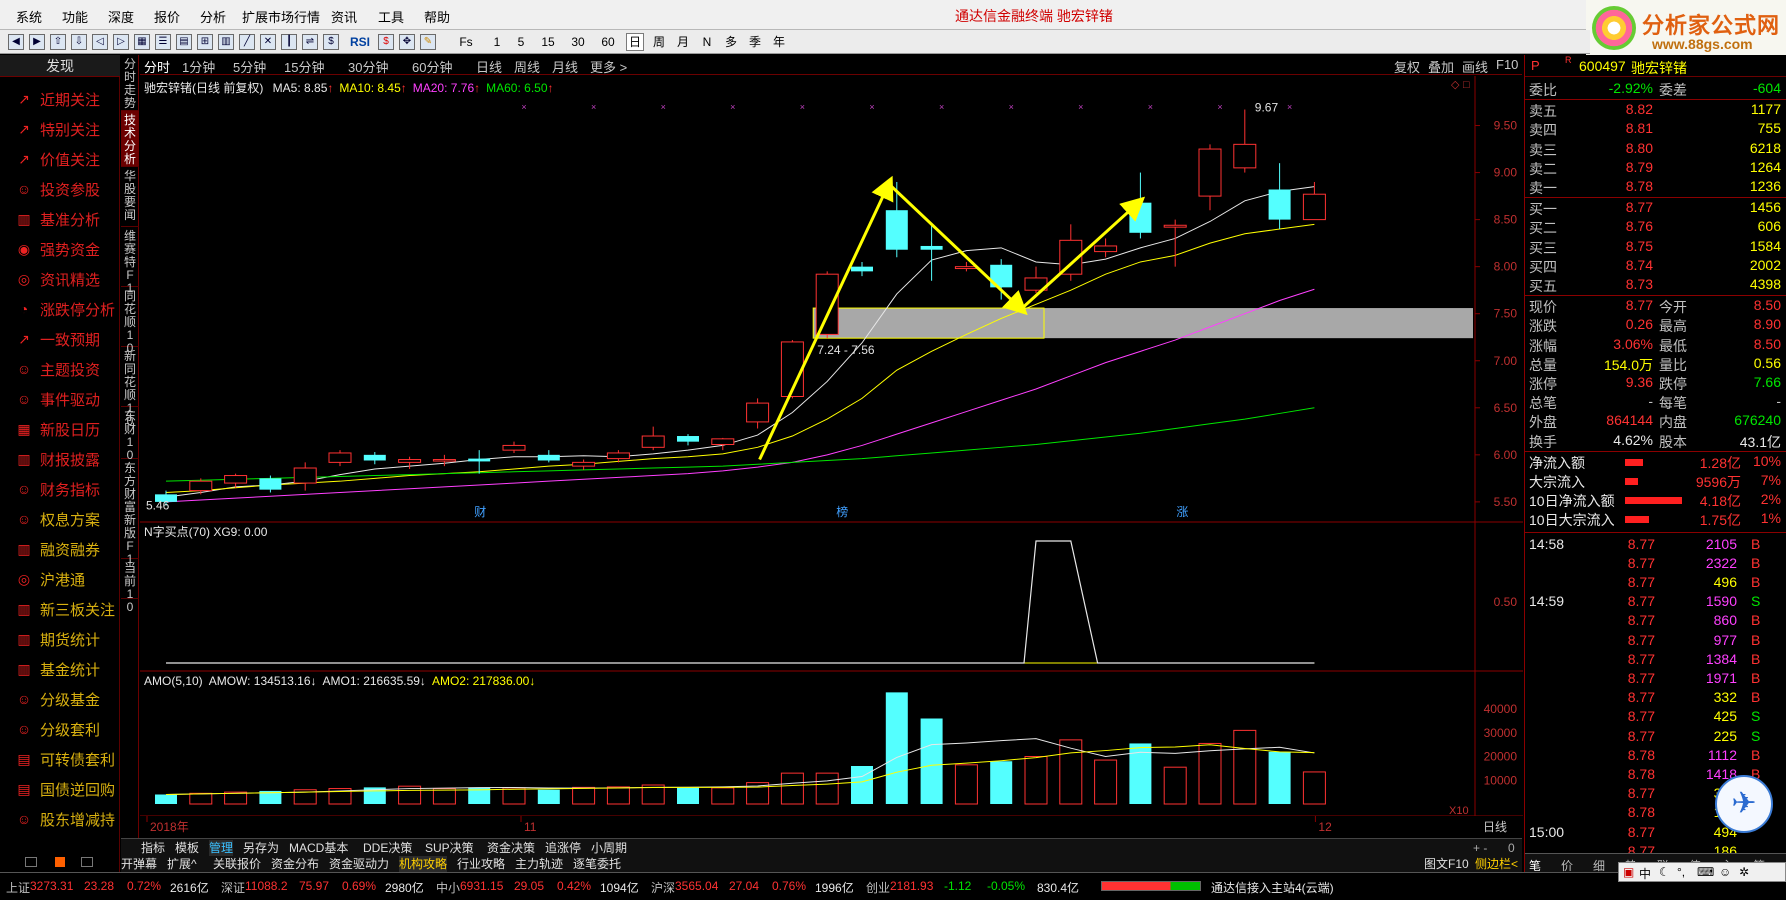 Image resolution: width=1786 pixels, height=900 pixels. Describe the element at coordinates (635, 42) in the screenshot. I see `period-button: 日` at that location.